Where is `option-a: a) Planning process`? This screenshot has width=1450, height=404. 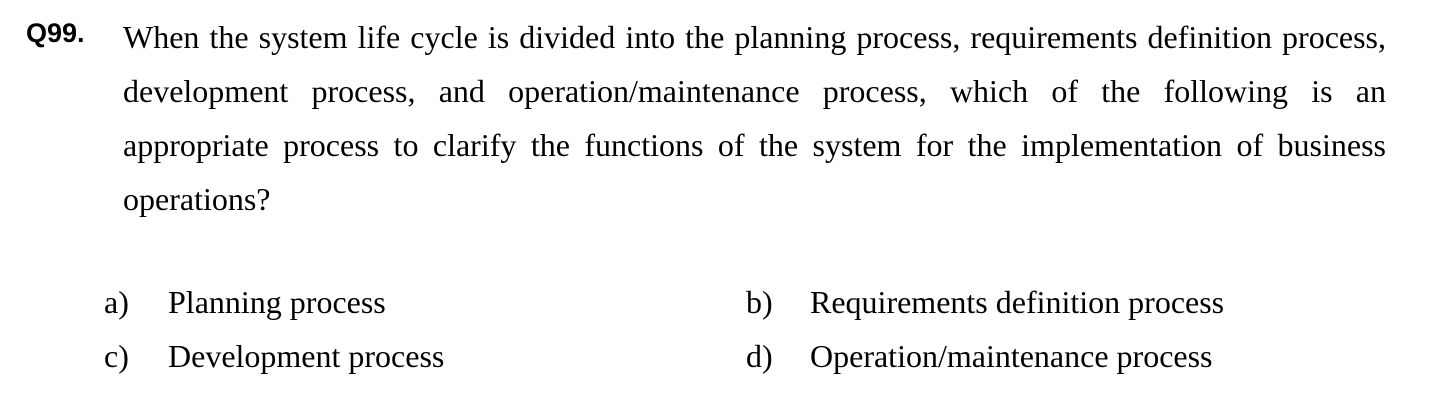 option-a: a) Planning process is located at coordinates (245, 302).